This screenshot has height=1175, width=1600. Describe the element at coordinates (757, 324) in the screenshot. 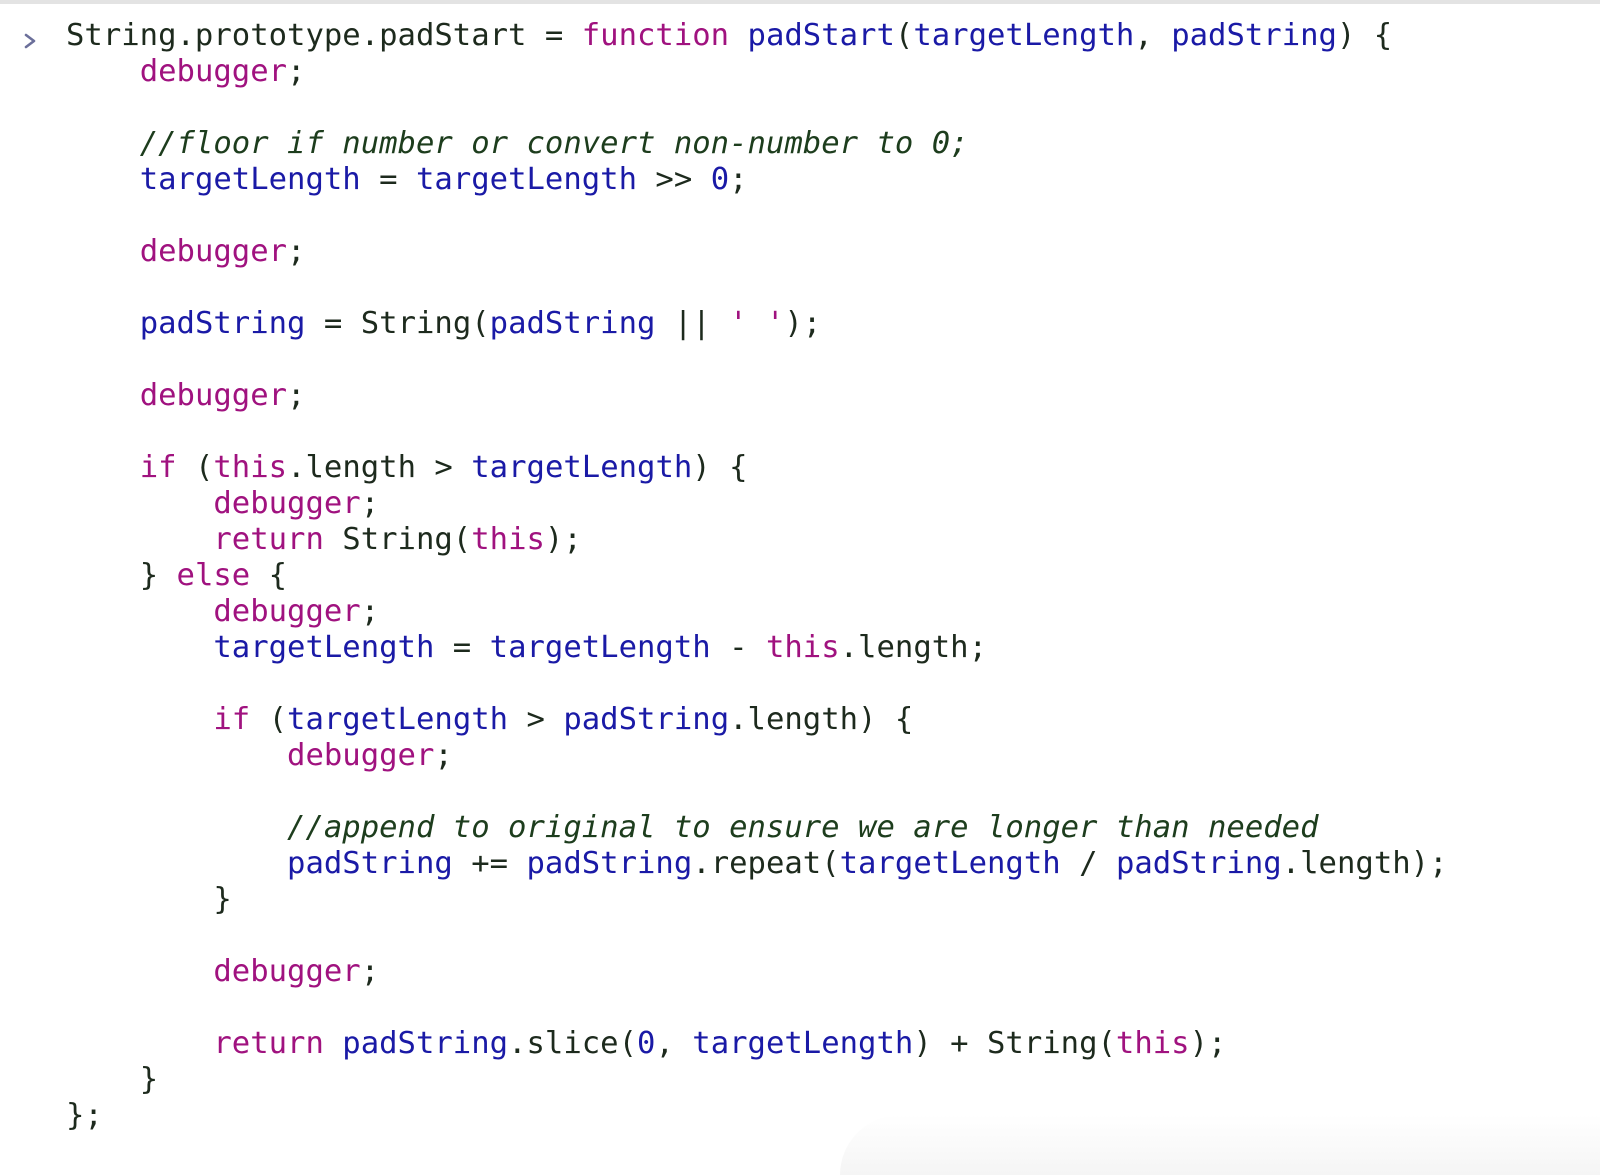

I see `code-line: padString = String(padString || ' ');` at that location.